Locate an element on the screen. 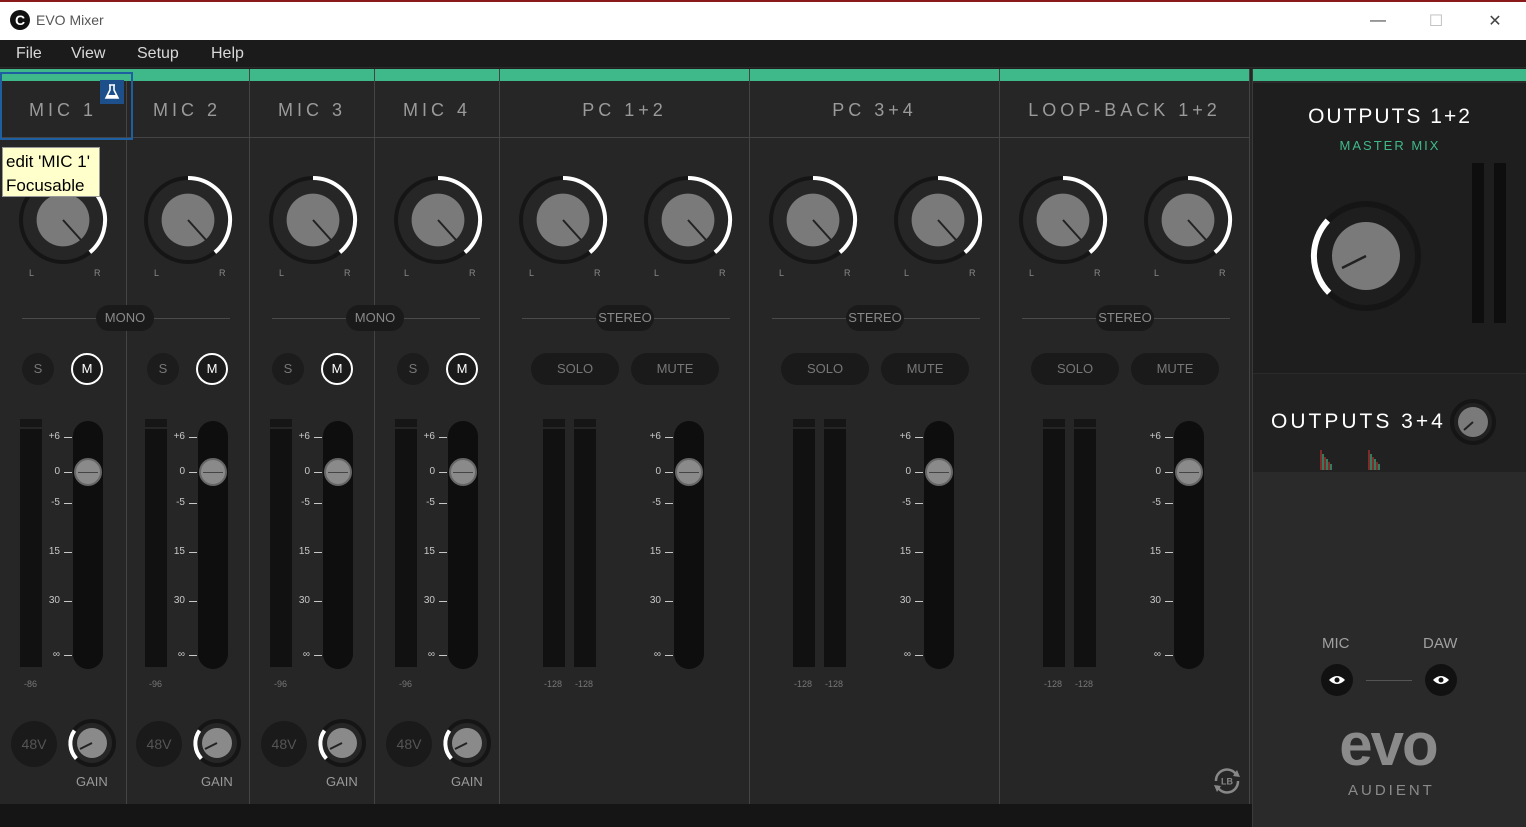 The height and width of the screenshot is (827, 1526). flask-icon is located at coordinates (112, 92).